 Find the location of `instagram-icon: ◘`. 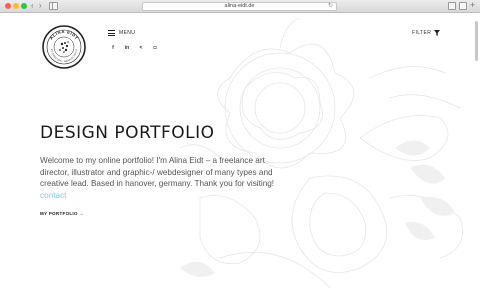

instagram-icon: ◘ is located at coordinates (155, 48).